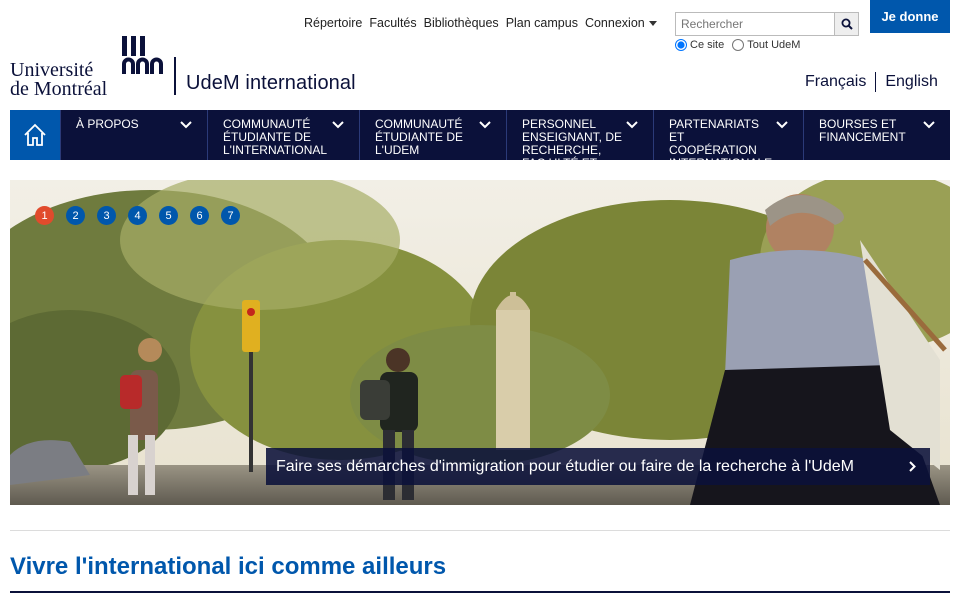 This screenshot has width=960, height=600. I want to click on content-divider, so click(480, 530).